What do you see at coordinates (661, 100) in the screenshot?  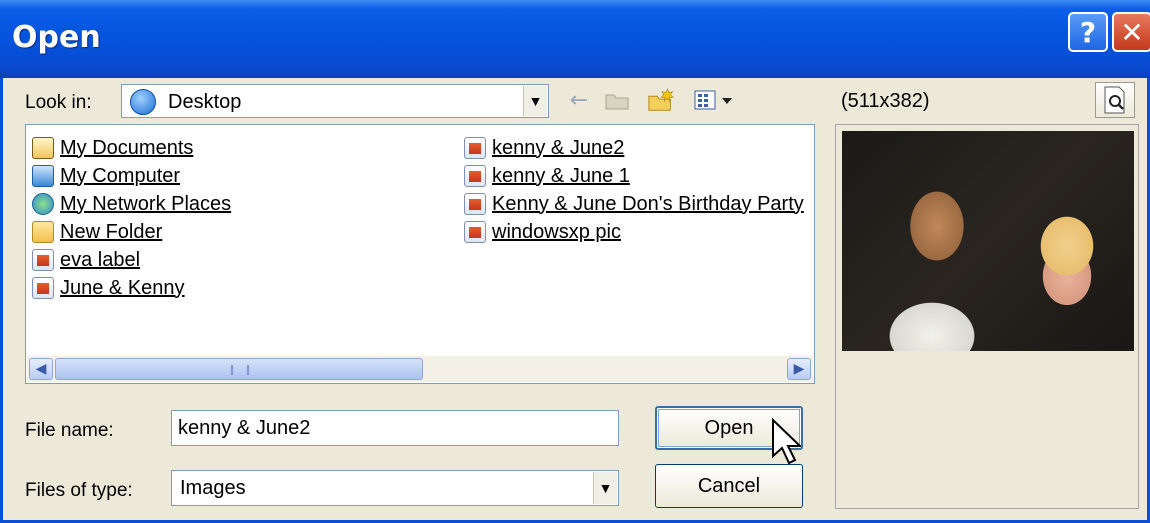 I see `new-folder-icon` at bounding box center [661, 100].